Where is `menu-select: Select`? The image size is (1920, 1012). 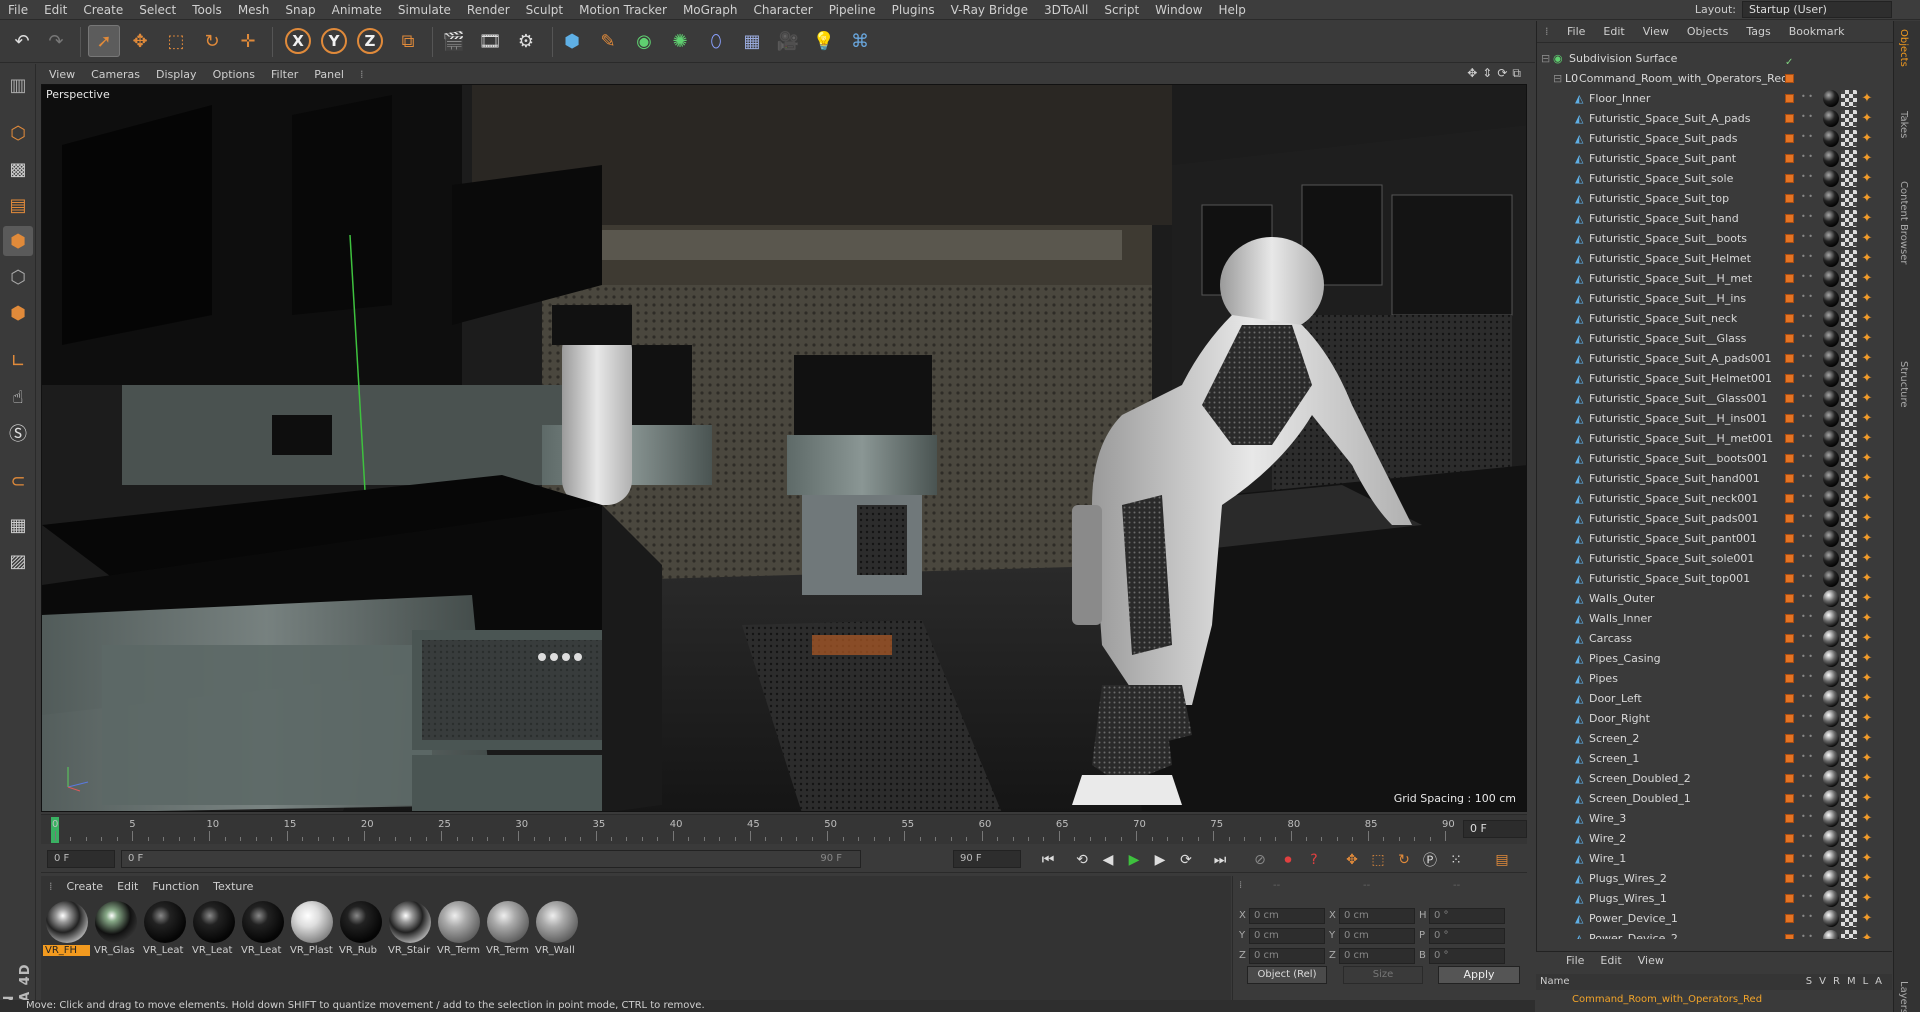 menu-select: Select is located at coordinates (157, 10).